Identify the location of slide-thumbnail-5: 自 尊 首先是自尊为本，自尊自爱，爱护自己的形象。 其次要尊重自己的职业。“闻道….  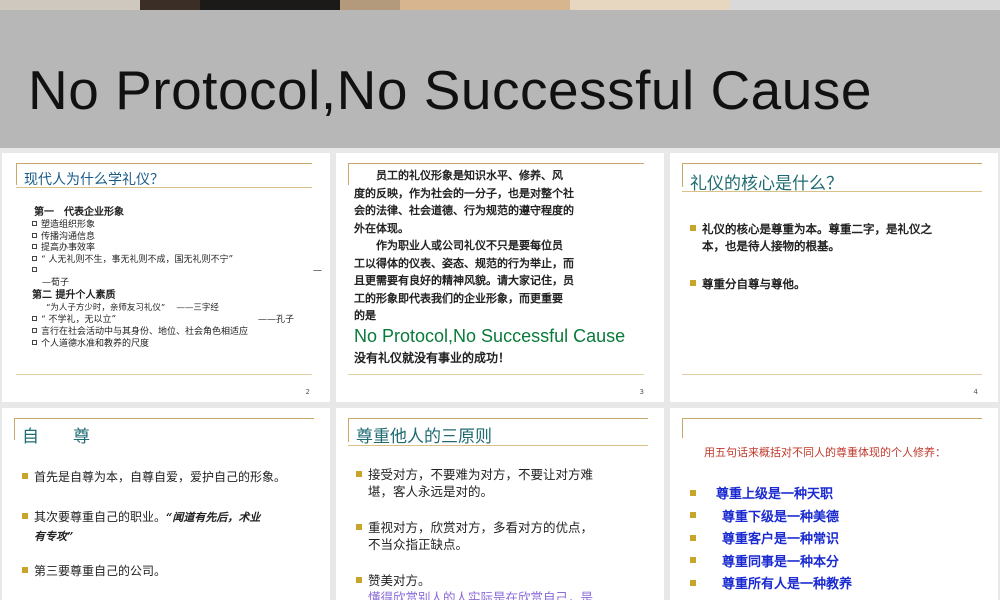
(166, 504).